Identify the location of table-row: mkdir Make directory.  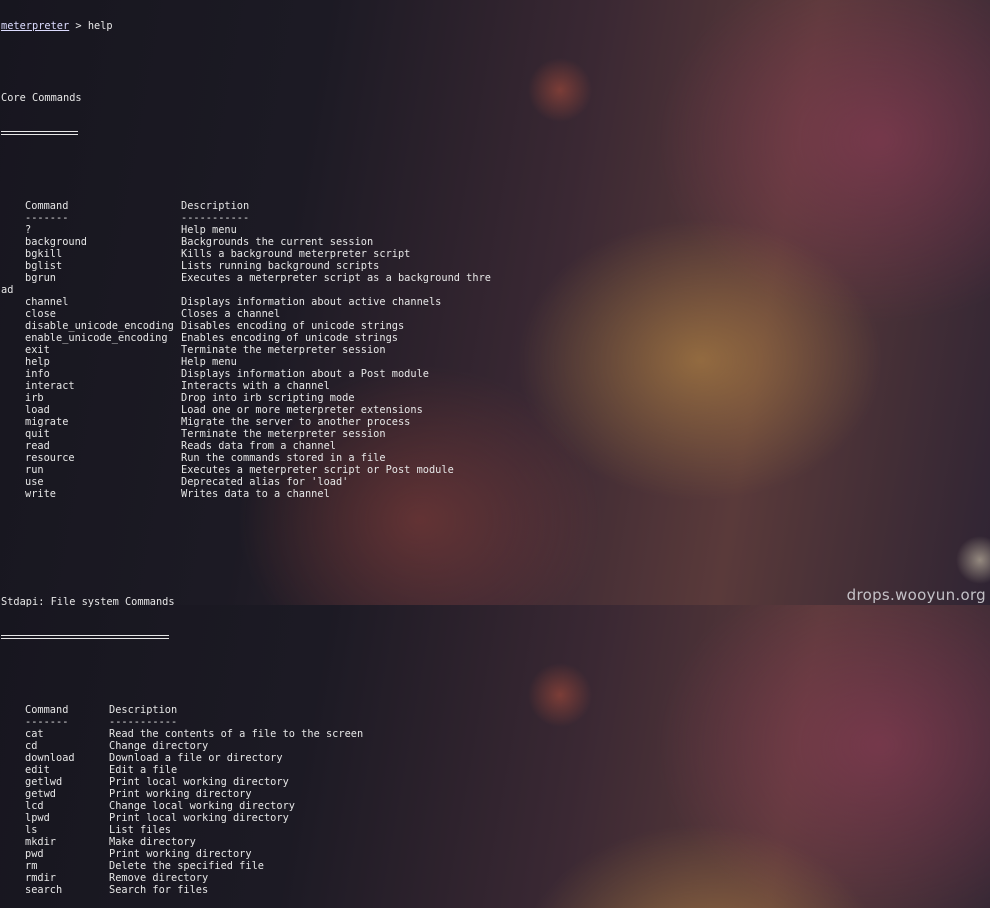
(494, 842).